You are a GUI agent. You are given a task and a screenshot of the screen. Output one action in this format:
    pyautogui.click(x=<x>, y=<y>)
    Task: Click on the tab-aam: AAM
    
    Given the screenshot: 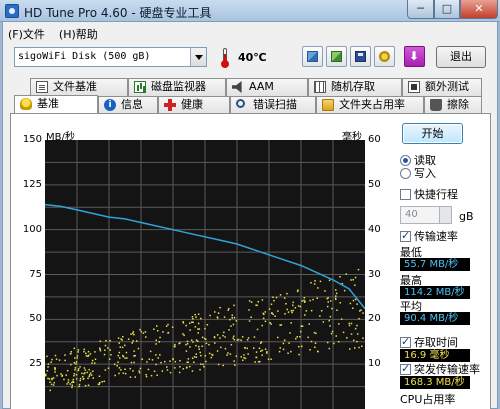 What is the action you would take?
    pyautogui.click(x=267, y=87)
    